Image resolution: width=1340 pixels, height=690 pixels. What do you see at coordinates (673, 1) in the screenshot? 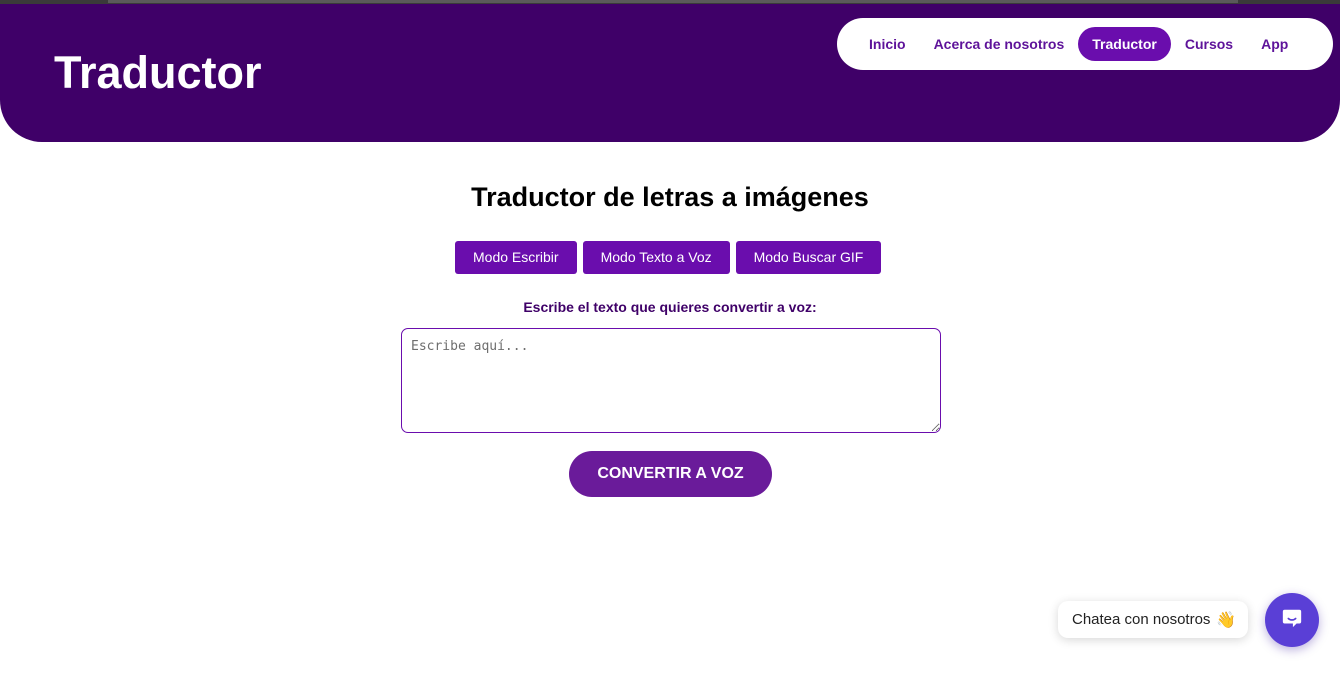
I see `browser-top-strip-highlight` at bounding box center [673, 1].